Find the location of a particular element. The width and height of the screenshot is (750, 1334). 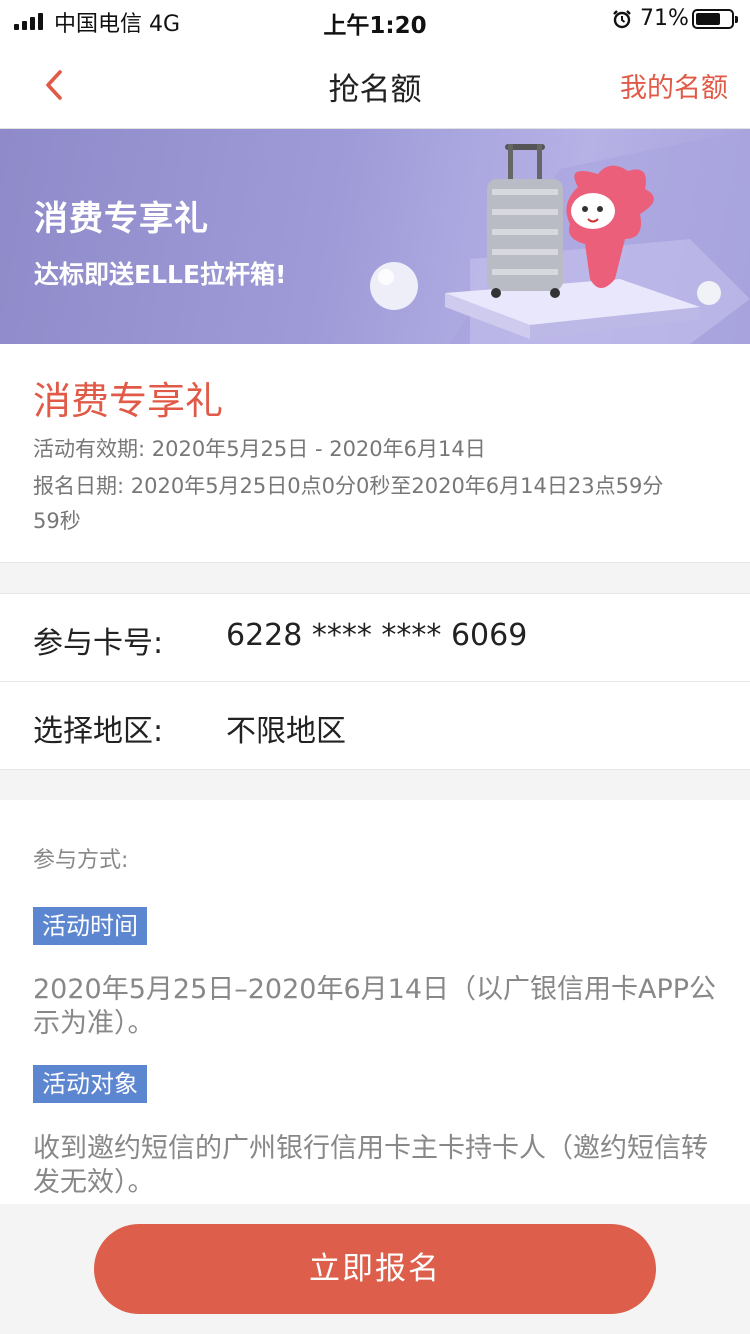

banner-title: 消费专享礼 is located at coordinates (121, 219).